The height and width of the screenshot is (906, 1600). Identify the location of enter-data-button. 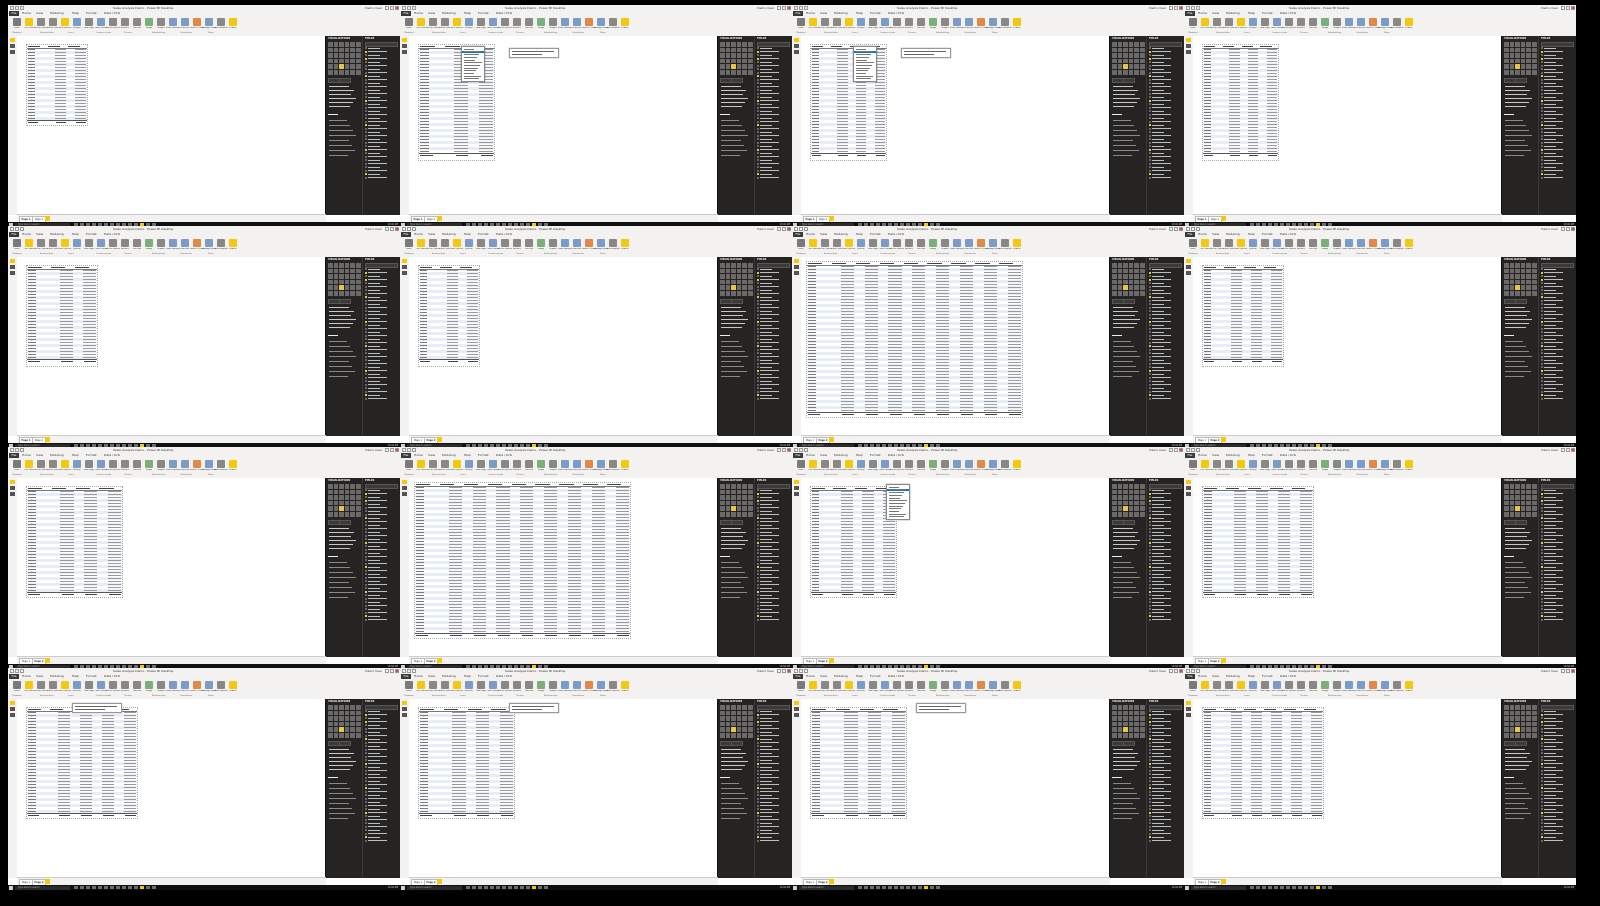
(1229, 243).